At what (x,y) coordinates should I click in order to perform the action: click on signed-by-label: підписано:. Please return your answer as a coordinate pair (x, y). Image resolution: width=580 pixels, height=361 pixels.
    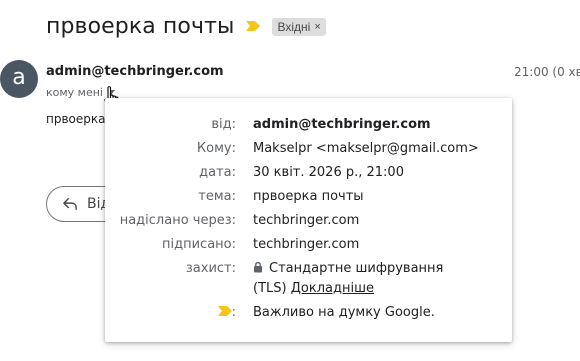
    Looking at the image, I should click on (199, 244).